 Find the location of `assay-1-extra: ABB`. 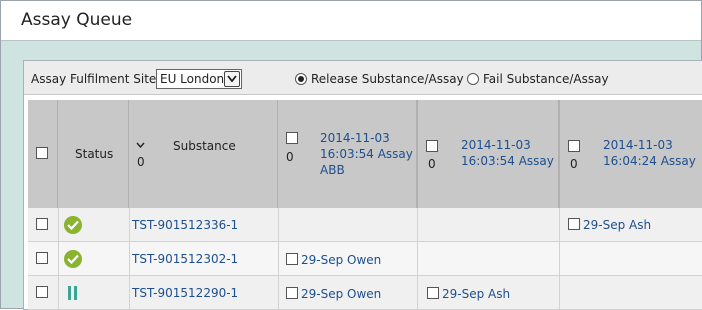

assay-1-extra: ABB is located at coordinates (366, 170).